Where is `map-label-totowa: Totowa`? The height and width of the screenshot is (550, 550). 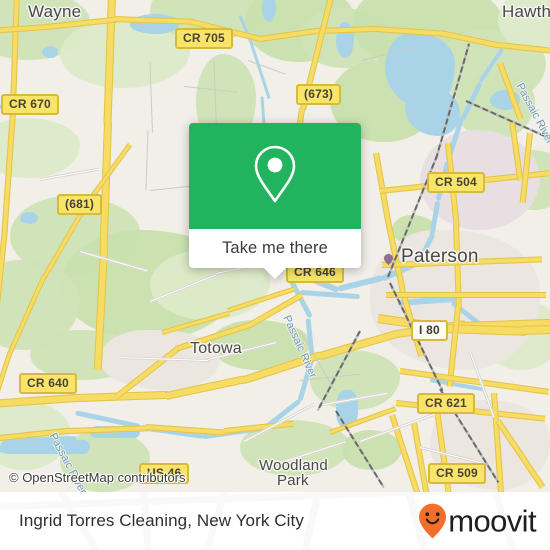 map-label-totowa: Totowa is located at coordinates (216, 348).